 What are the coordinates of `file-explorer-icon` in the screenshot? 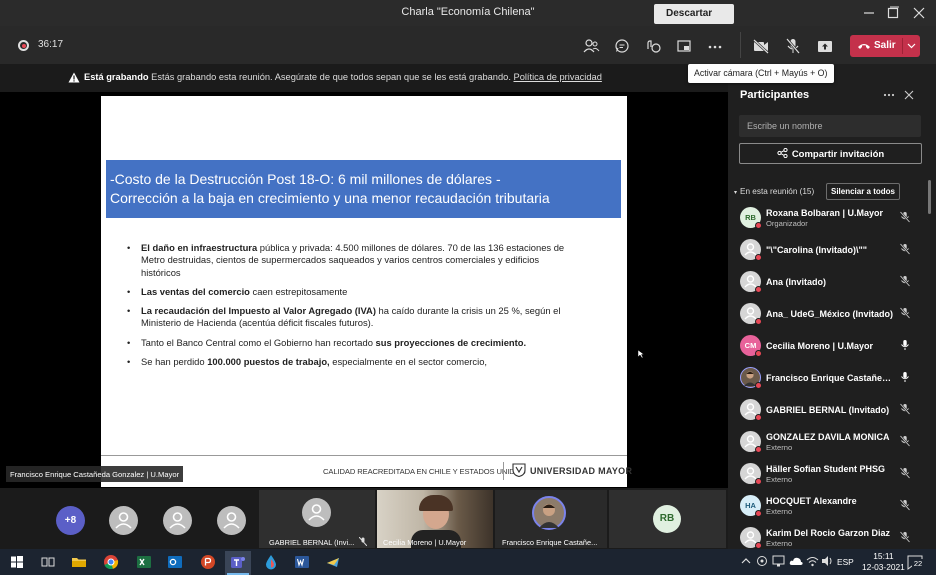 It's located at (79, 562).